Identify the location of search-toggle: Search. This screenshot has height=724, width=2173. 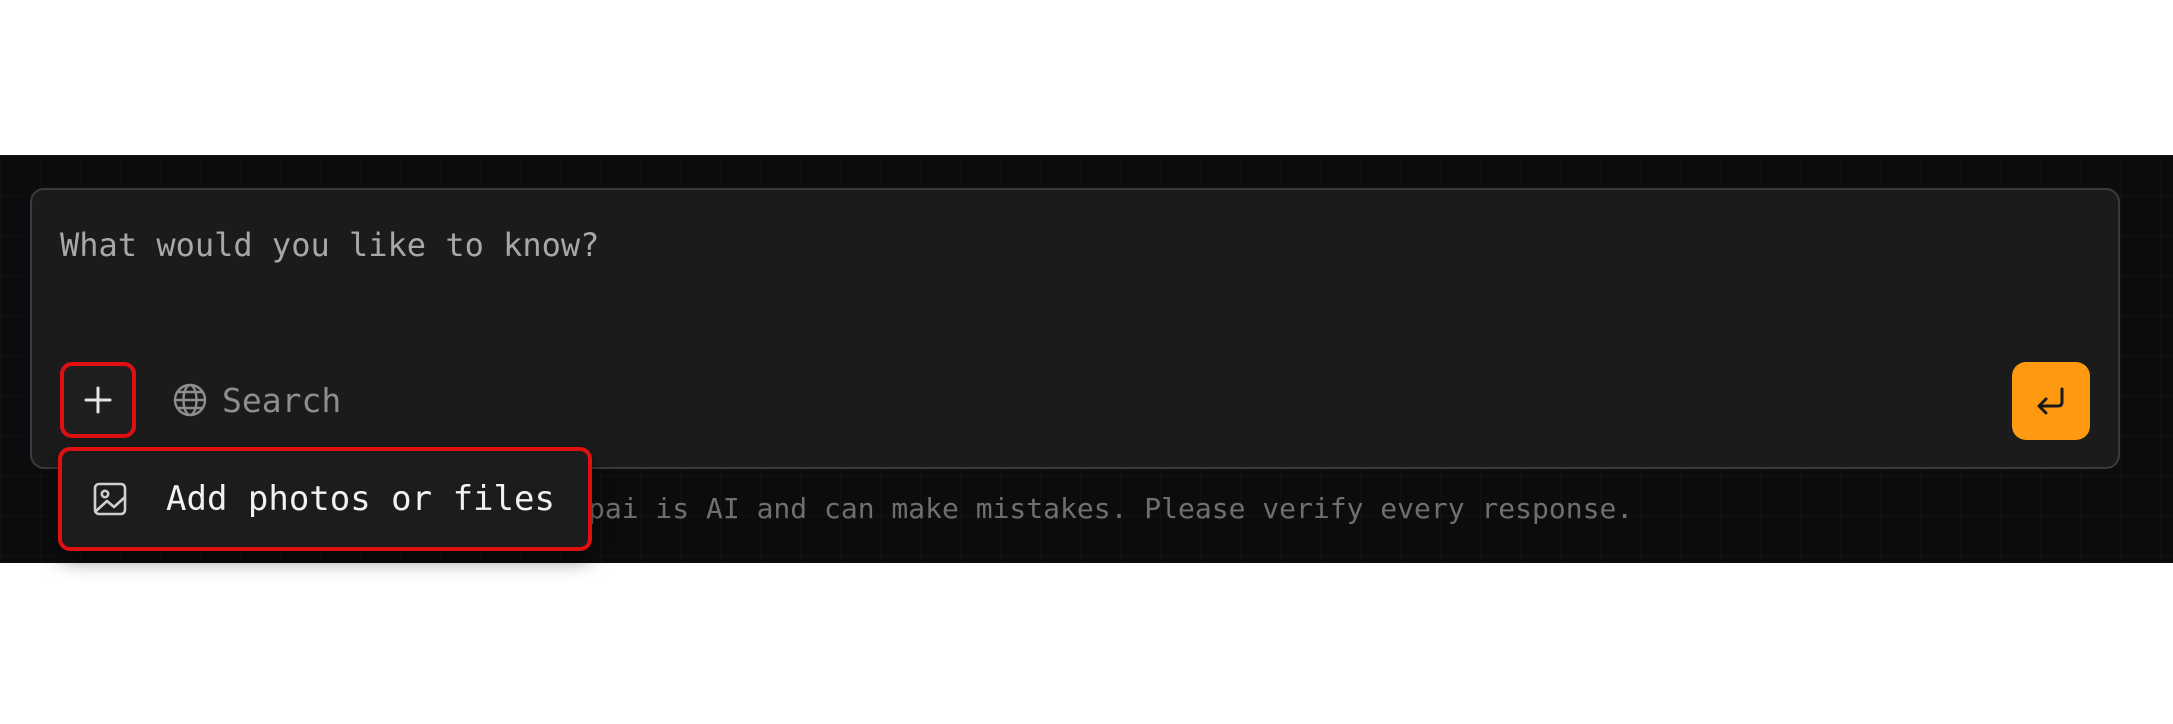
(256, 400).